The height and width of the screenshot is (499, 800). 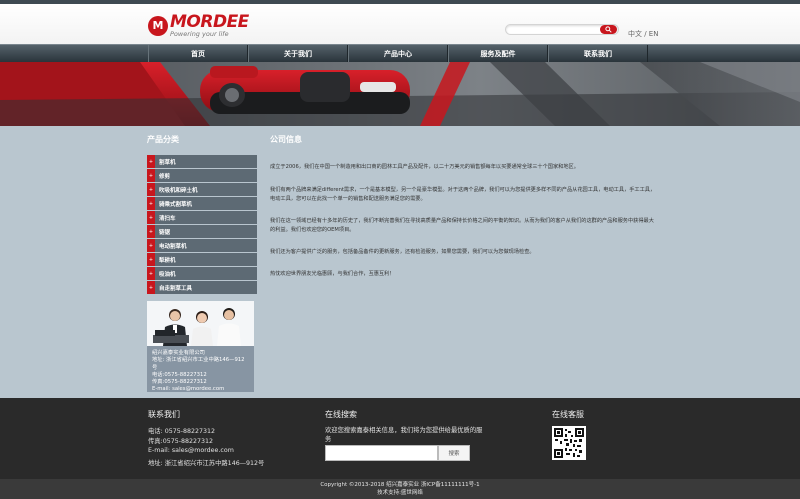 I want to click on nav-home: 首页, so click(x=198, y=53).